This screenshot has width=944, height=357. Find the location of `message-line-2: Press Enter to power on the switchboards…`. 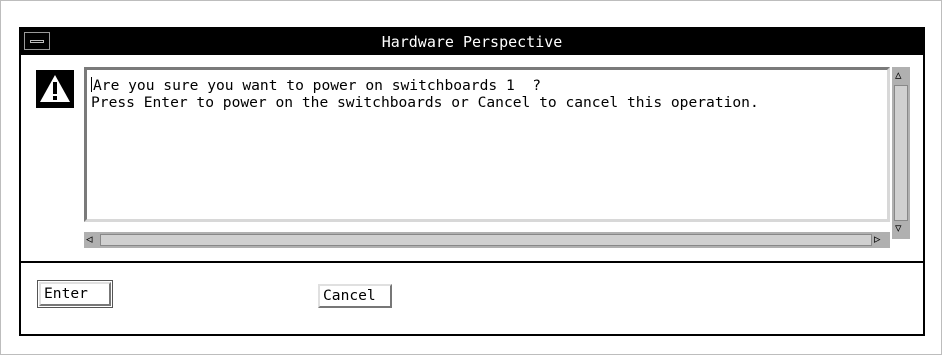

message-line-2: Press Enter to power on the switchboards… is located at coordinates (425, 102).